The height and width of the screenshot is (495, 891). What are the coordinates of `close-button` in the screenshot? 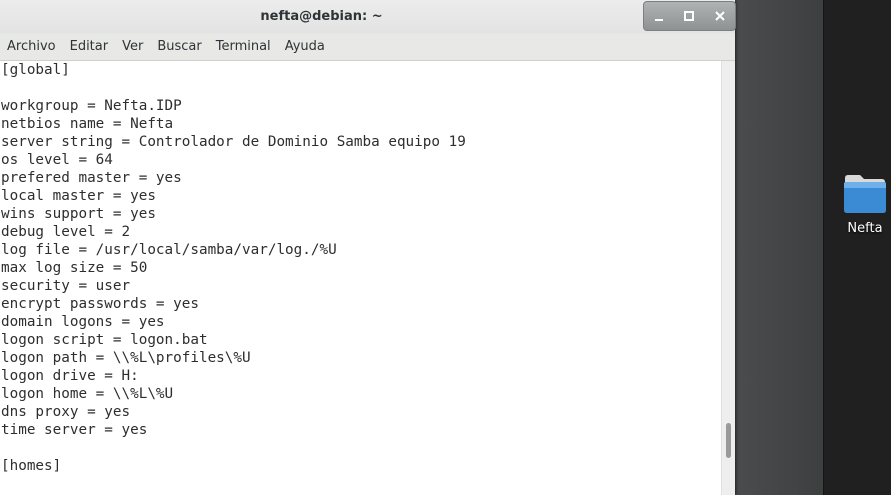 It's located at (720, 16).